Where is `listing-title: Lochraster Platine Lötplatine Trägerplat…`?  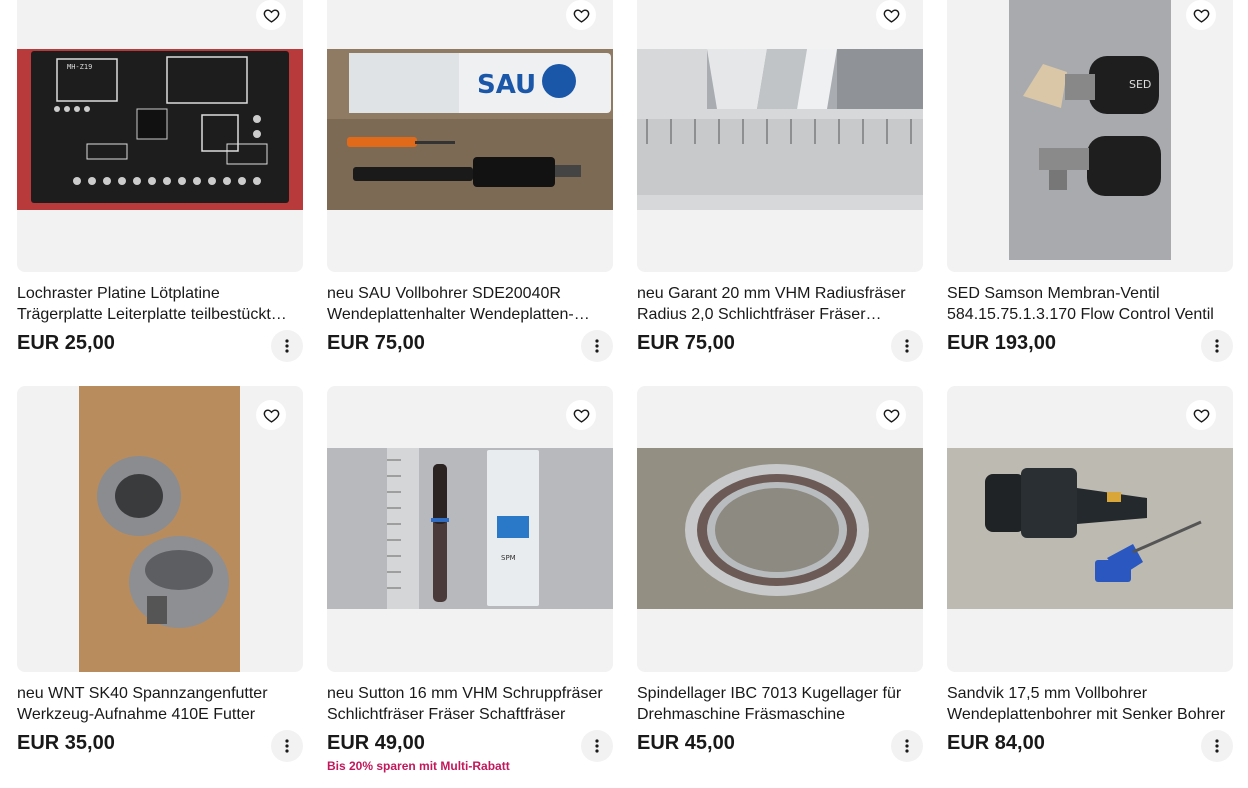
listing-title: Lochraster Platine Lötplatine Trägerplat… is located at coordinates (160, 304).